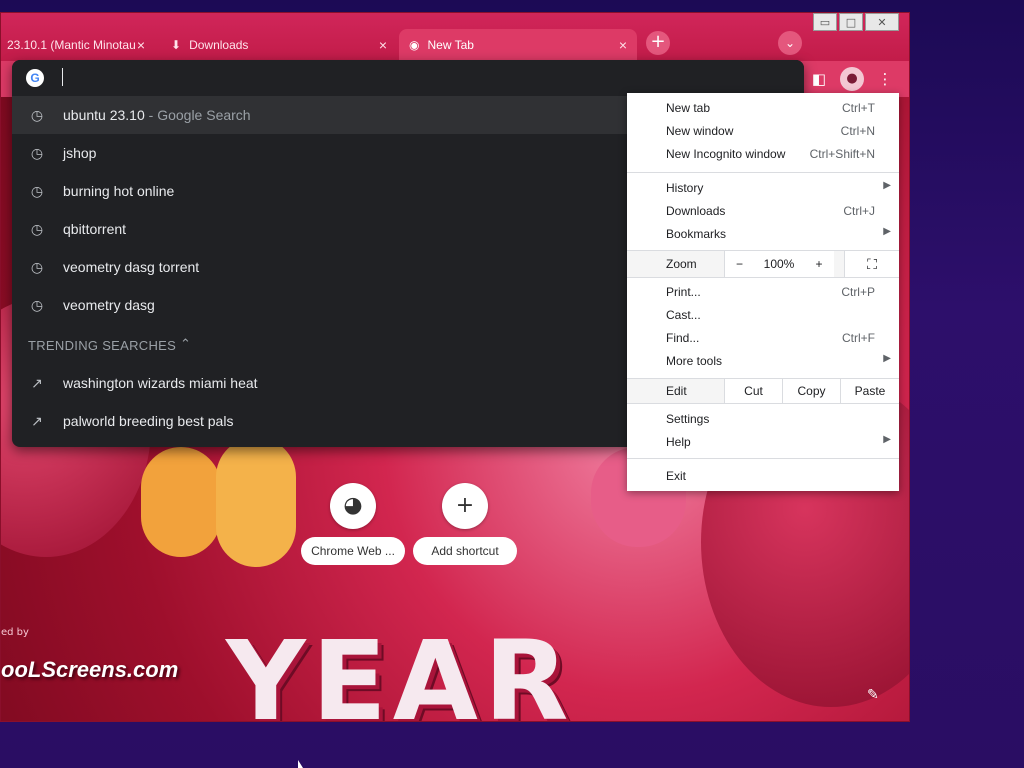 This screenshot has width=1024, height=768. What do you see at coordinates (825, 22) in the screenshot?
I see `minimize-button: ▭` at bounding box center [825, 22].